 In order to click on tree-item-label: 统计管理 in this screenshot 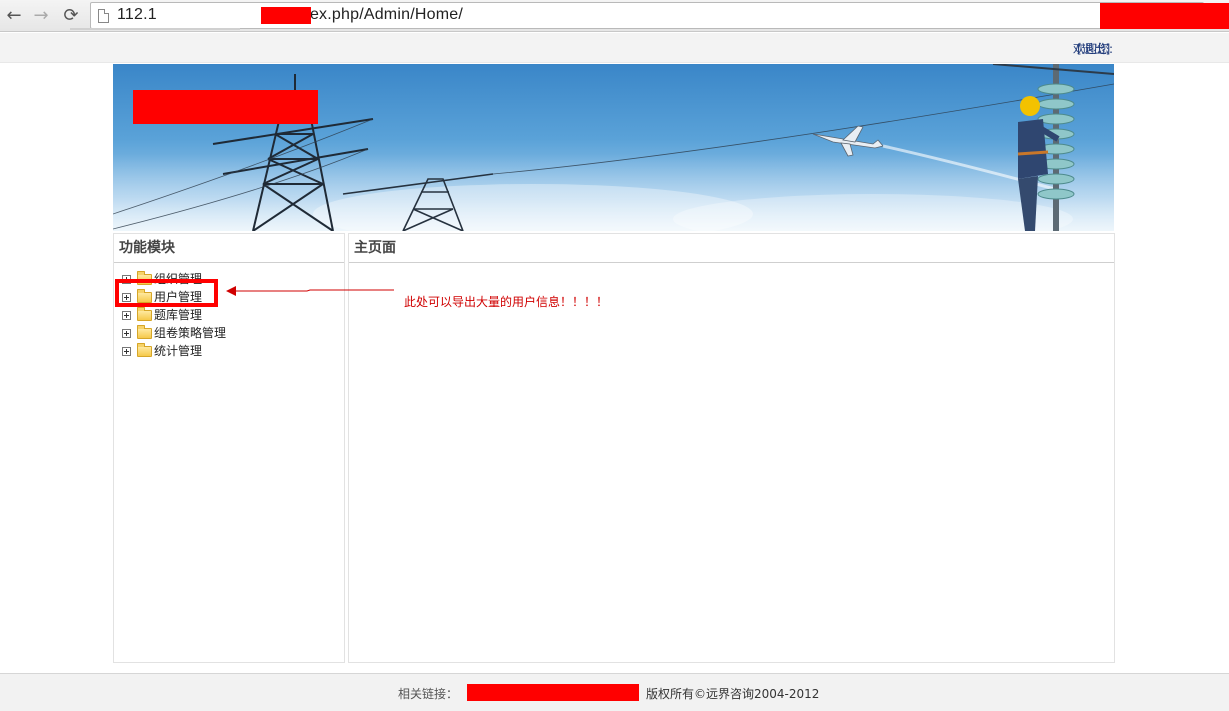, I will do `click(178, 351)`.